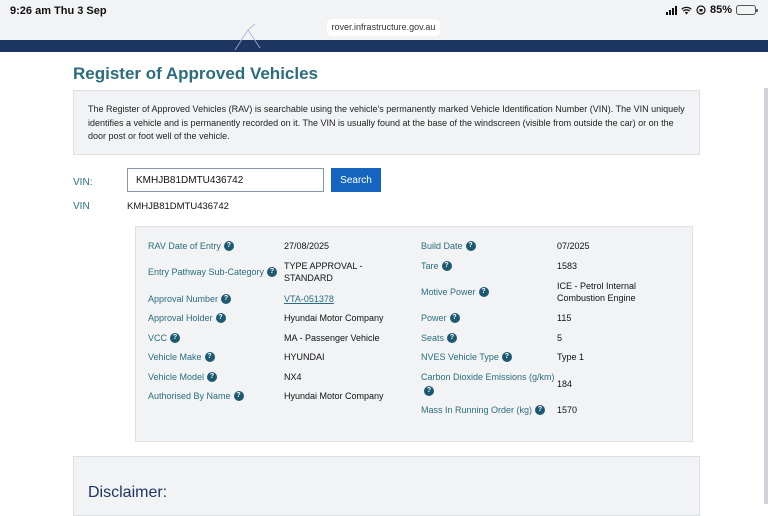 Image resolution: width=768 pixels, height=516 pixels. I want to click on detail-row-seats: Seats? 5, so click(491, 338).